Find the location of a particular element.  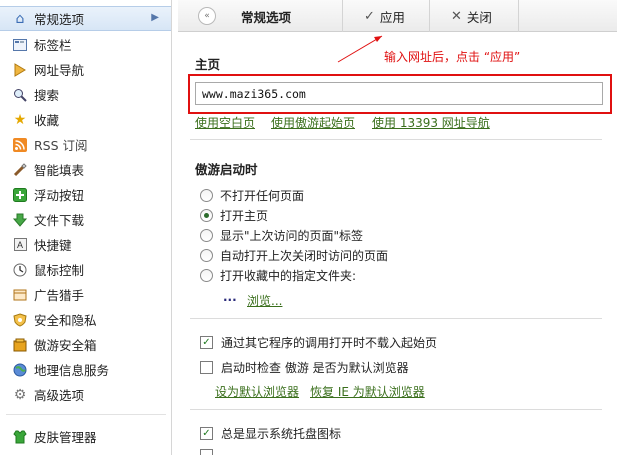

homepage-url-input: www.mazi365.com is located at coordinates (399, 93).